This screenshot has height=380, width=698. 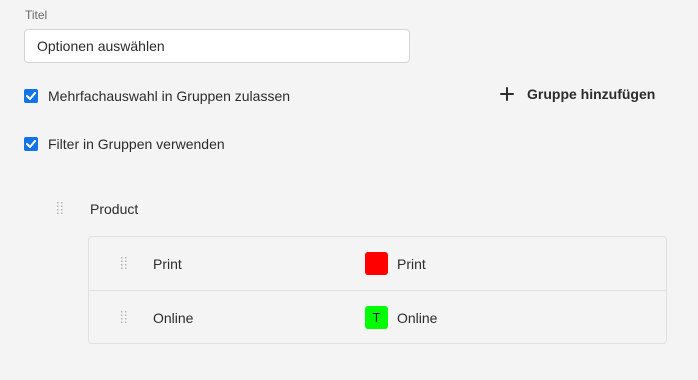 What do you see at coordinates (217, 46) in the screenshot?
I see `title-input` at bounding box center [217, 46].